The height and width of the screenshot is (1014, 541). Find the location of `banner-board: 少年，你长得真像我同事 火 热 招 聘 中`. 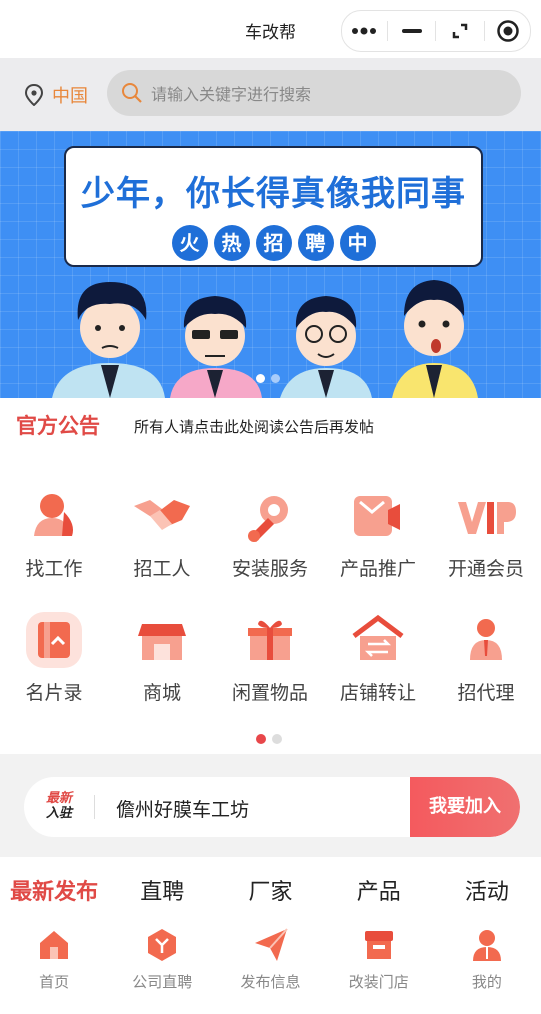

banner-board: 少年，你长得真像我同事 火 热 招 聘 中 is located at coordinates (273, 206).